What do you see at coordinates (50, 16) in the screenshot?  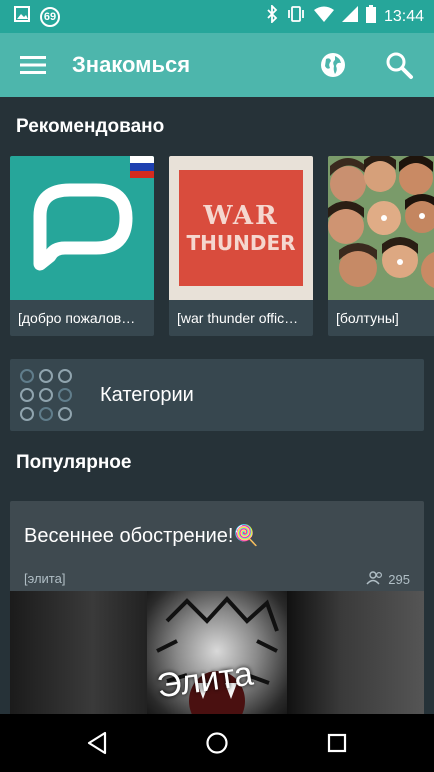 I see `notification-badge: 69` at bounding box center [50, 16].